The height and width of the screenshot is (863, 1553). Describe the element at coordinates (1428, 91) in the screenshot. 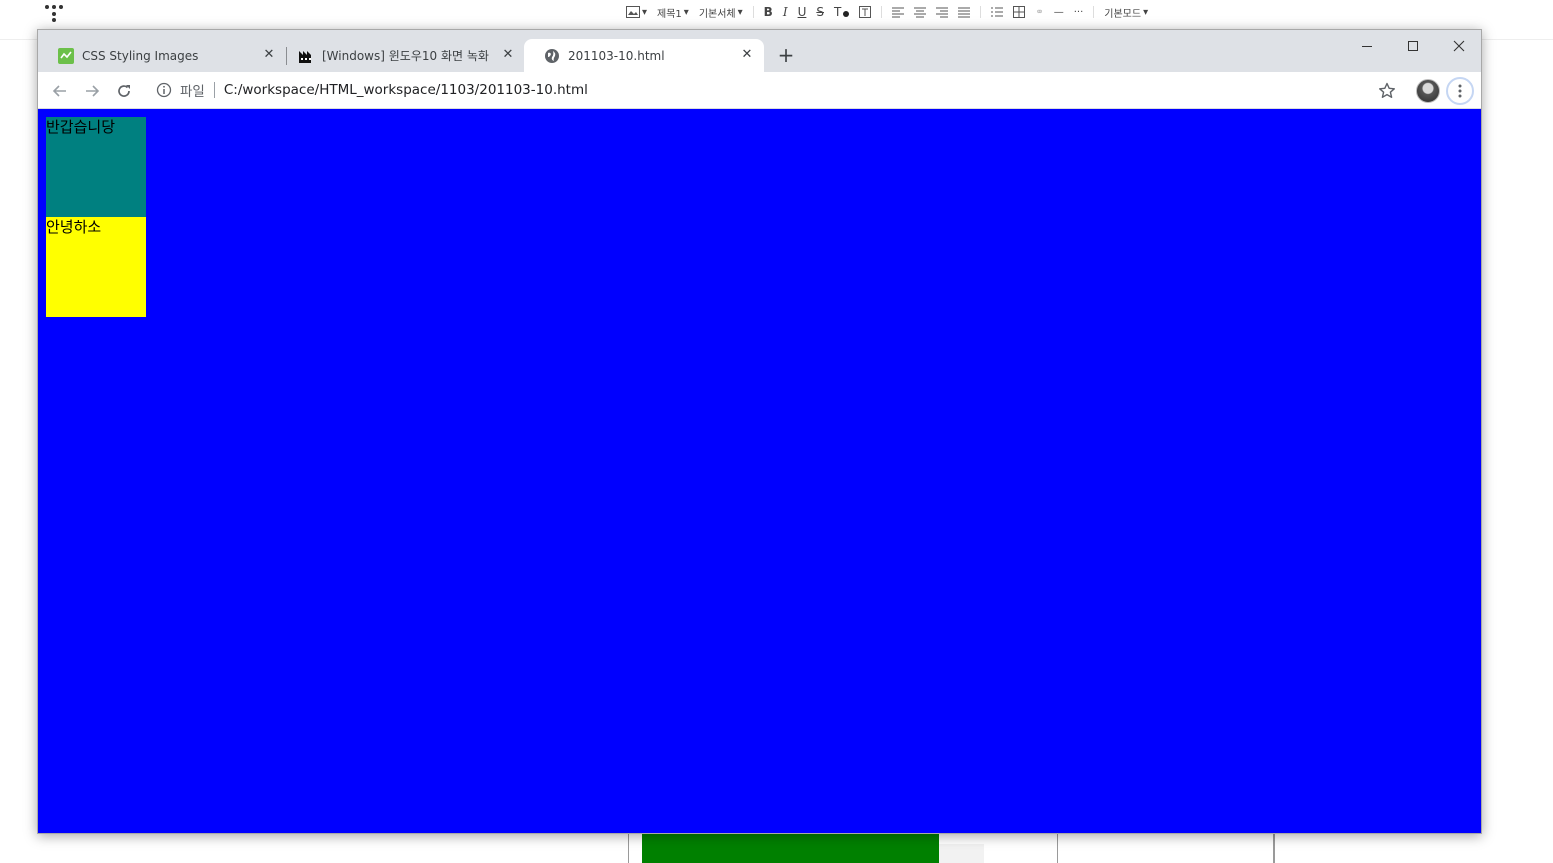

I see `profile-avatar` at that location.